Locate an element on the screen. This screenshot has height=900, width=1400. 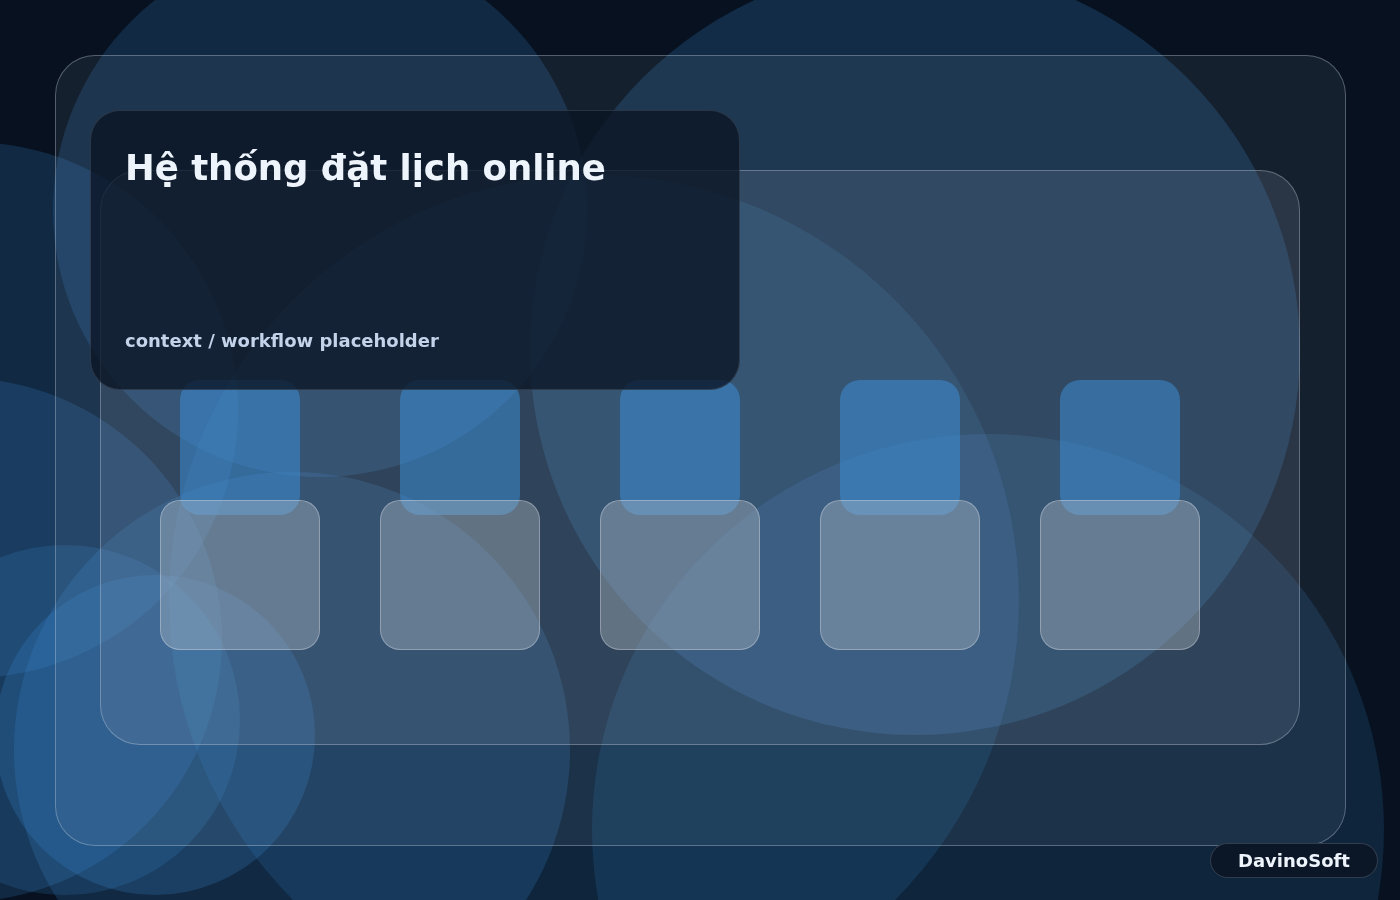
page-title: Hệ thống đặt lịch online is located at coordinates (365, 168).